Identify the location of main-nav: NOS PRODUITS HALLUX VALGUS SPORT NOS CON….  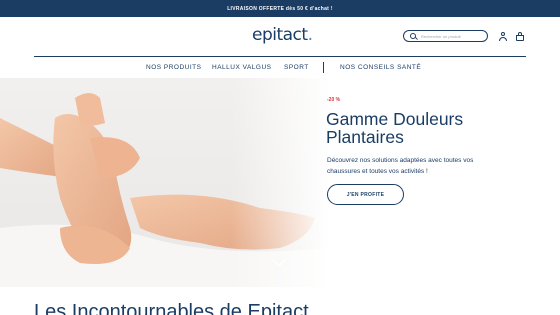
(280, 69).